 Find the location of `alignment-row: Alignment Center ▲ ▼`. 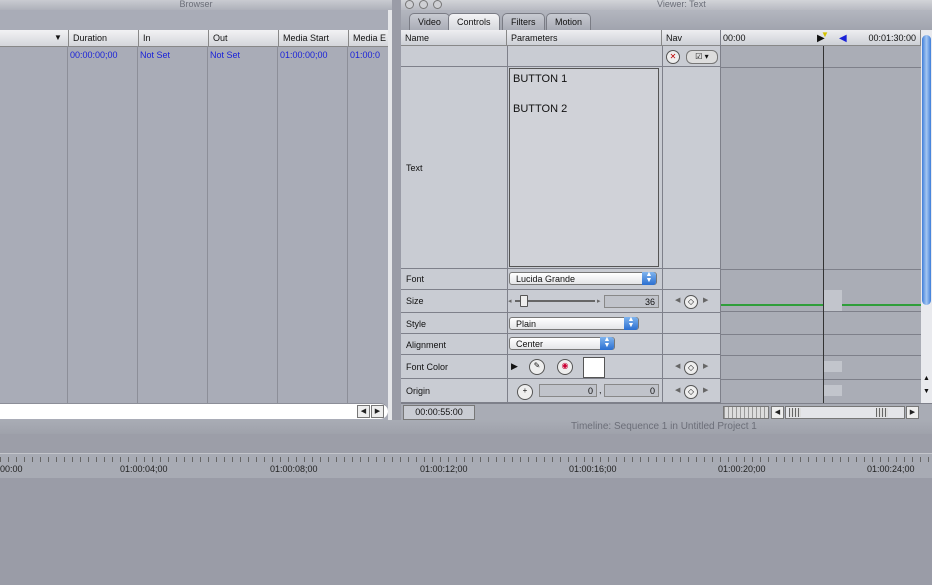

alignment-row: Alignment Center ▲ ▼ is located at coordinates (561, 344).